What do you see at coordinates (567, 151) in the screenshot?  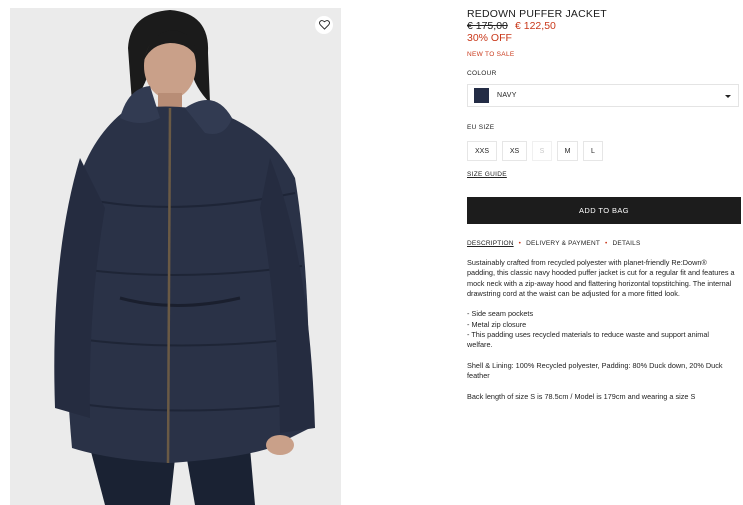 I see `size-option-m: M` at bounding box center [567, 151].